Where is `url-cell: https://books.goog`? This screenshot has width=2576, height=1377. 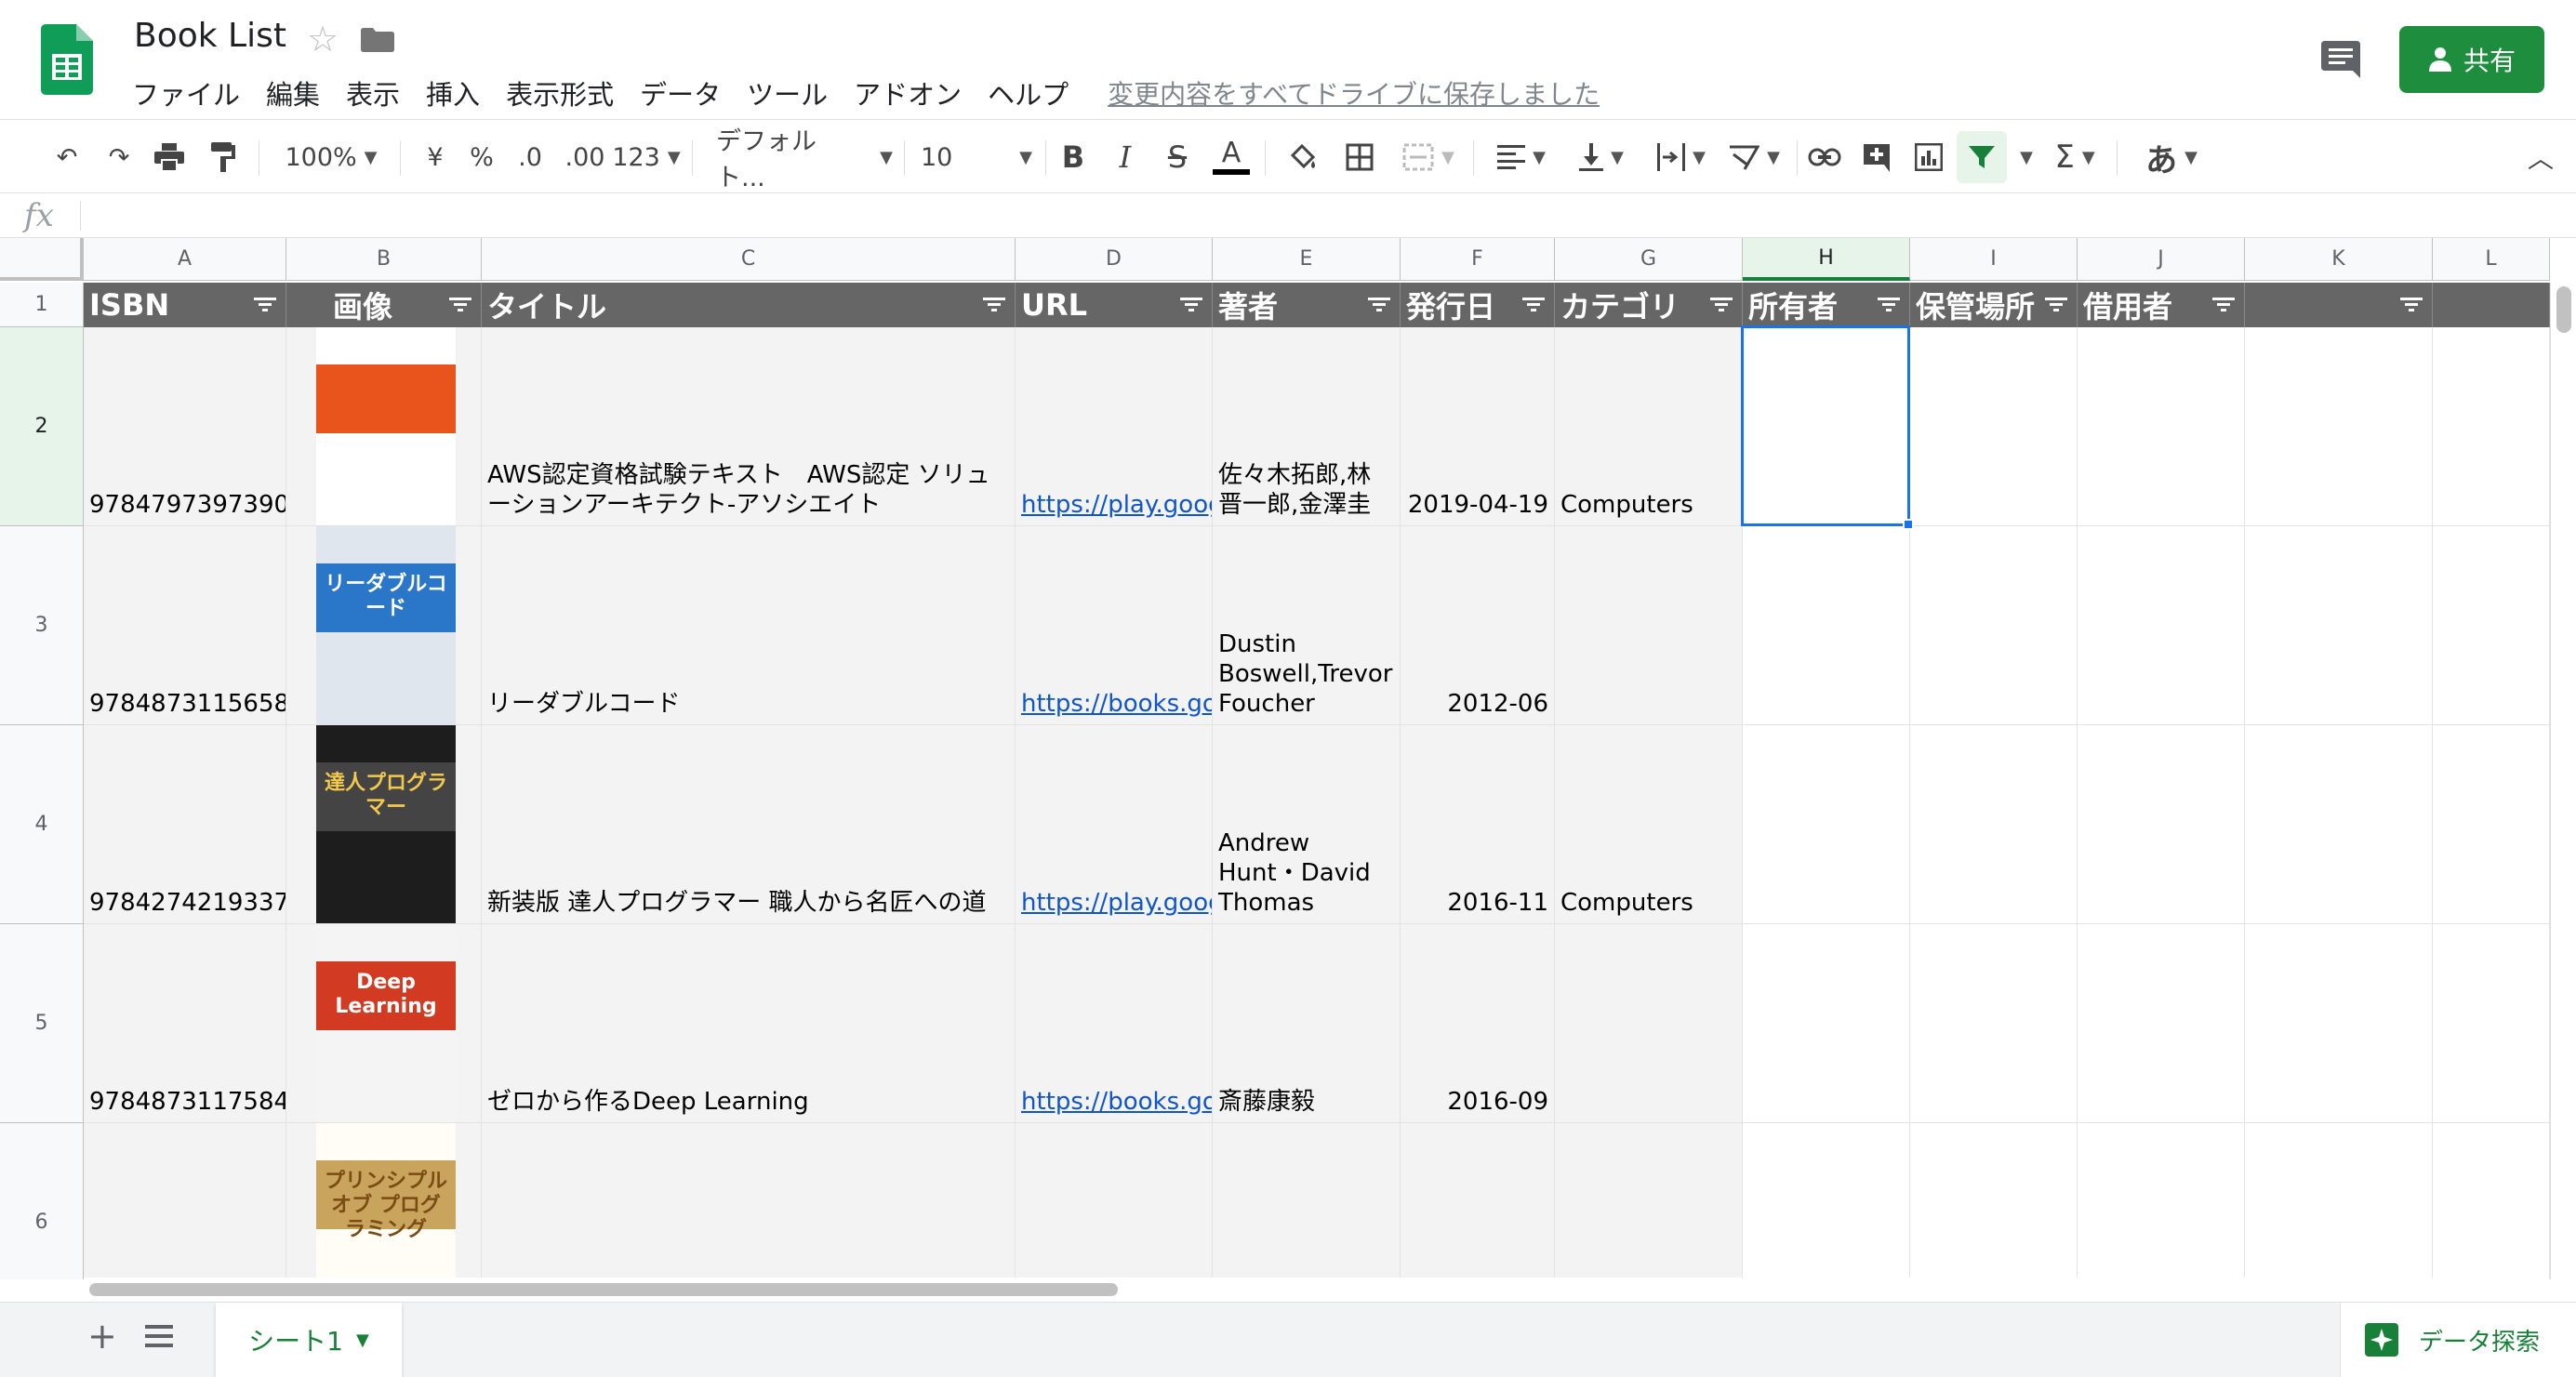 url-cell: https://books.goog is located at coordinates (1114, 1023).